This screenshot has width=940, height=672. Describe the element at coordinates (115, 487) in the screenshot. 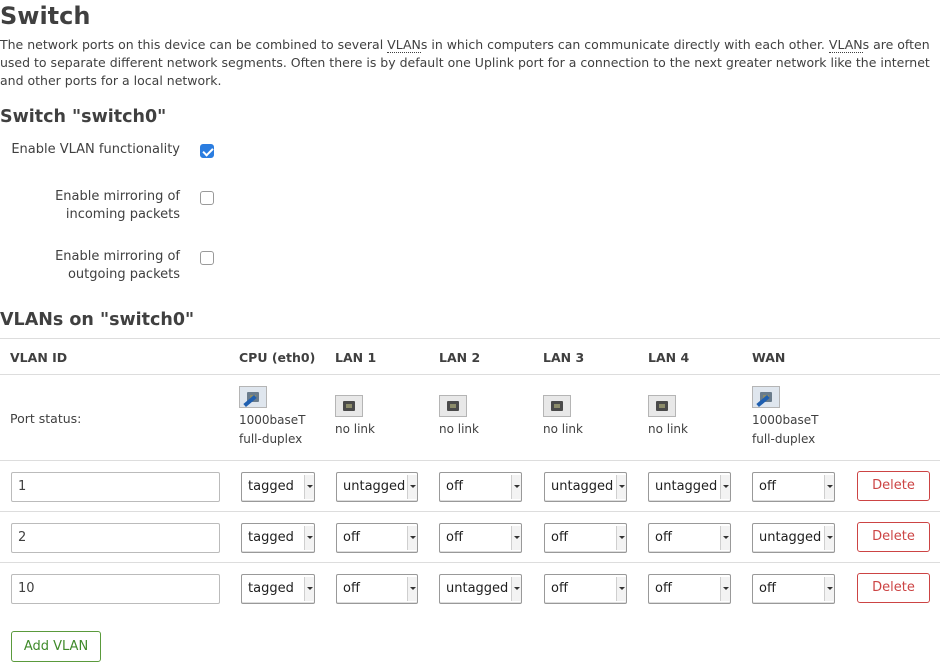

I see `vlan-id-input: 1` at that location.